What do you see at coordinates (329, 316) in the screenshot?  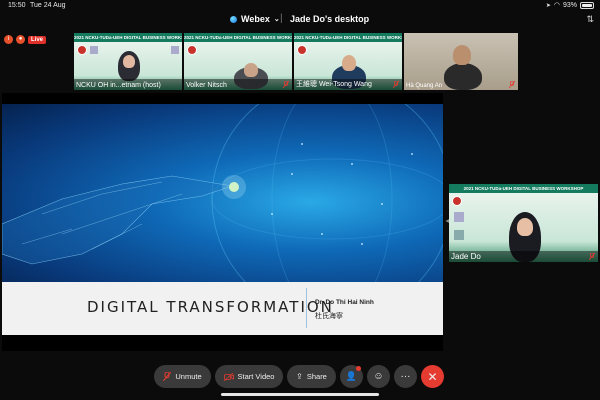 I see `slide-author-chinese: 杜氏海寧` at bounding box center [329, 316].